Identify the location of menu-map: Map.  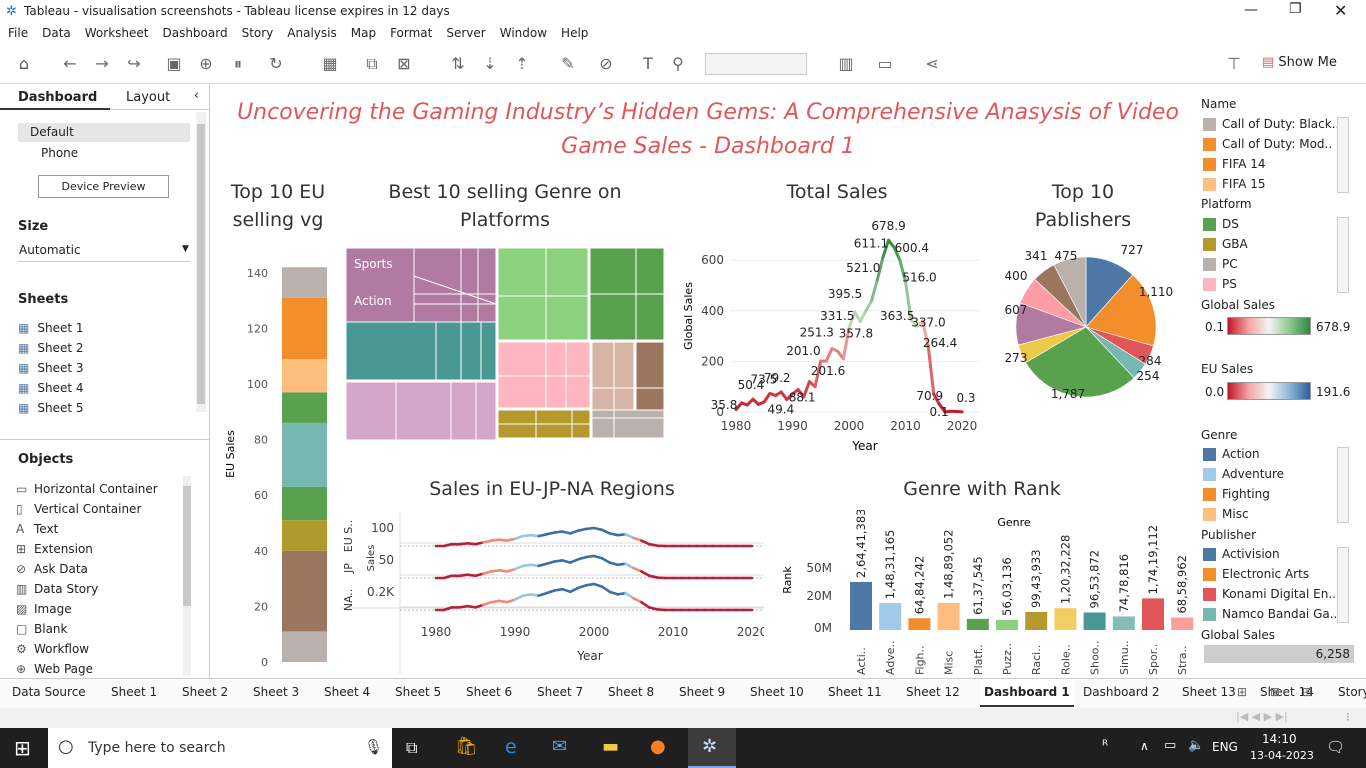
(362, 32).